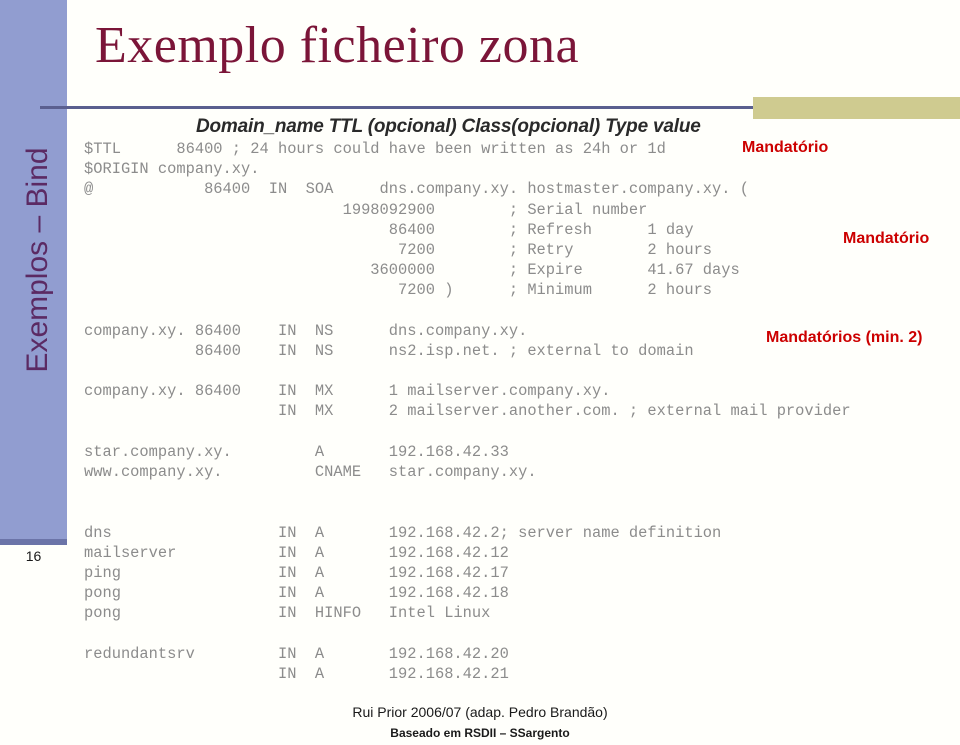 This screenshot has height=745, width=960. I want to click on zone-file-line: pong IN A 192.168.42.18, so click(296, 593).